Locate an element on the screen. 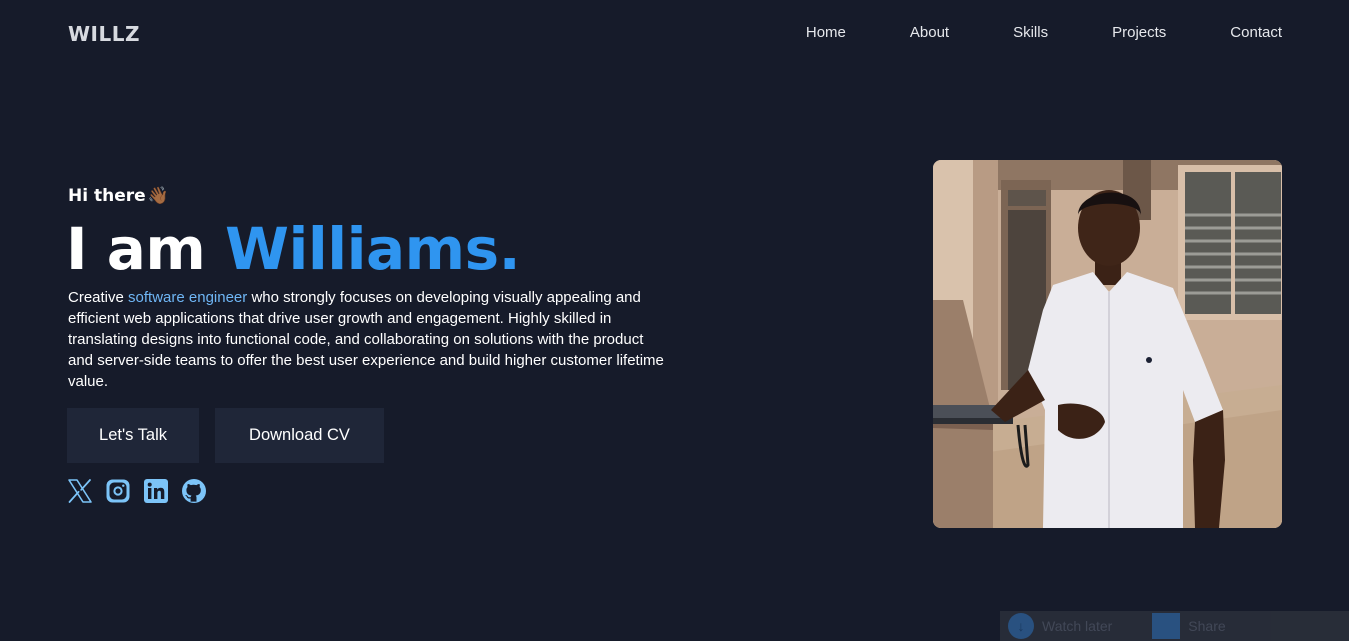 This screenshot has width=1349, height=641. toast-second-label: Share is located at coordinates (1207, 626).